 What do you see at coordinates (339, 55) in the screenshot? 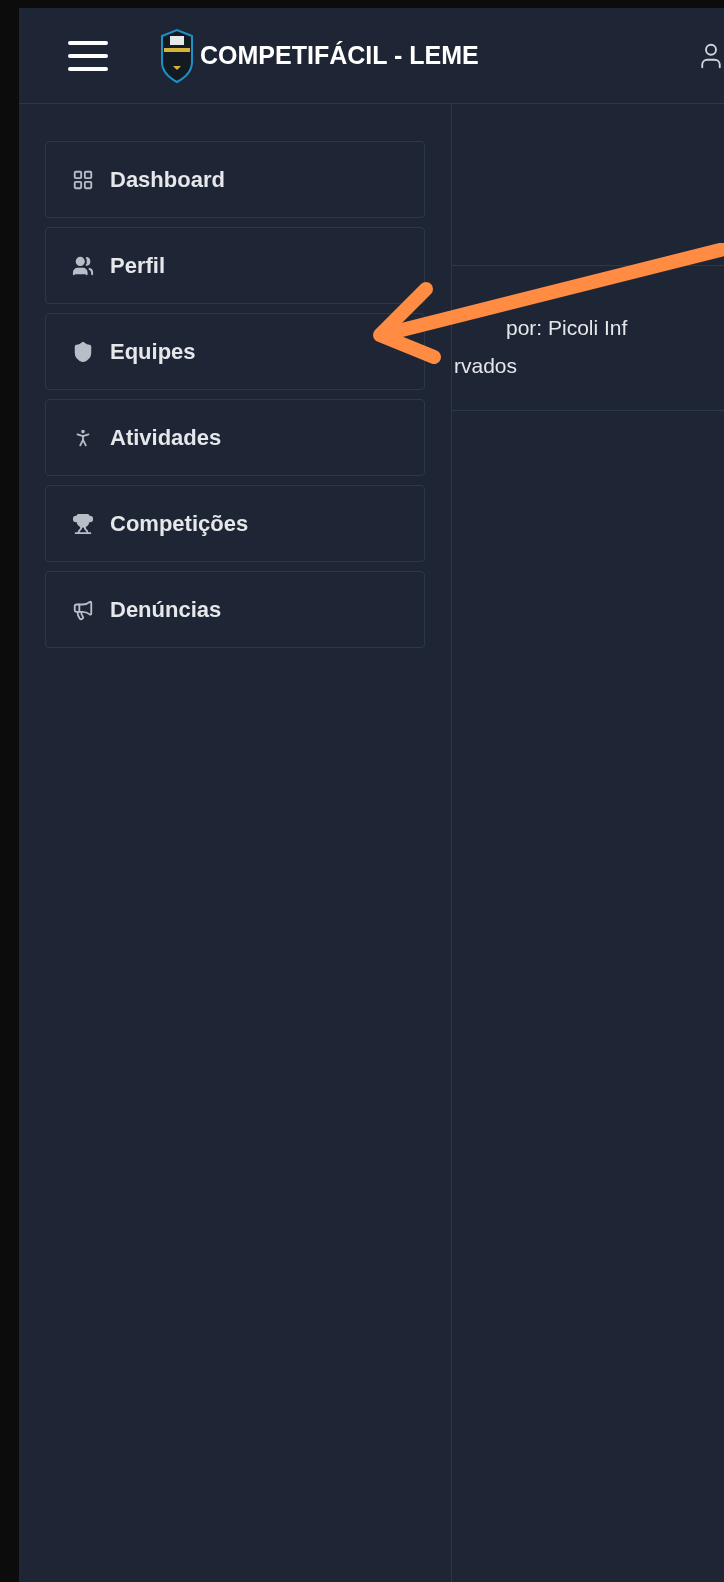
I see `app-title: COMPETIFÁCIL - LEME` at bounding box center [339, 55].